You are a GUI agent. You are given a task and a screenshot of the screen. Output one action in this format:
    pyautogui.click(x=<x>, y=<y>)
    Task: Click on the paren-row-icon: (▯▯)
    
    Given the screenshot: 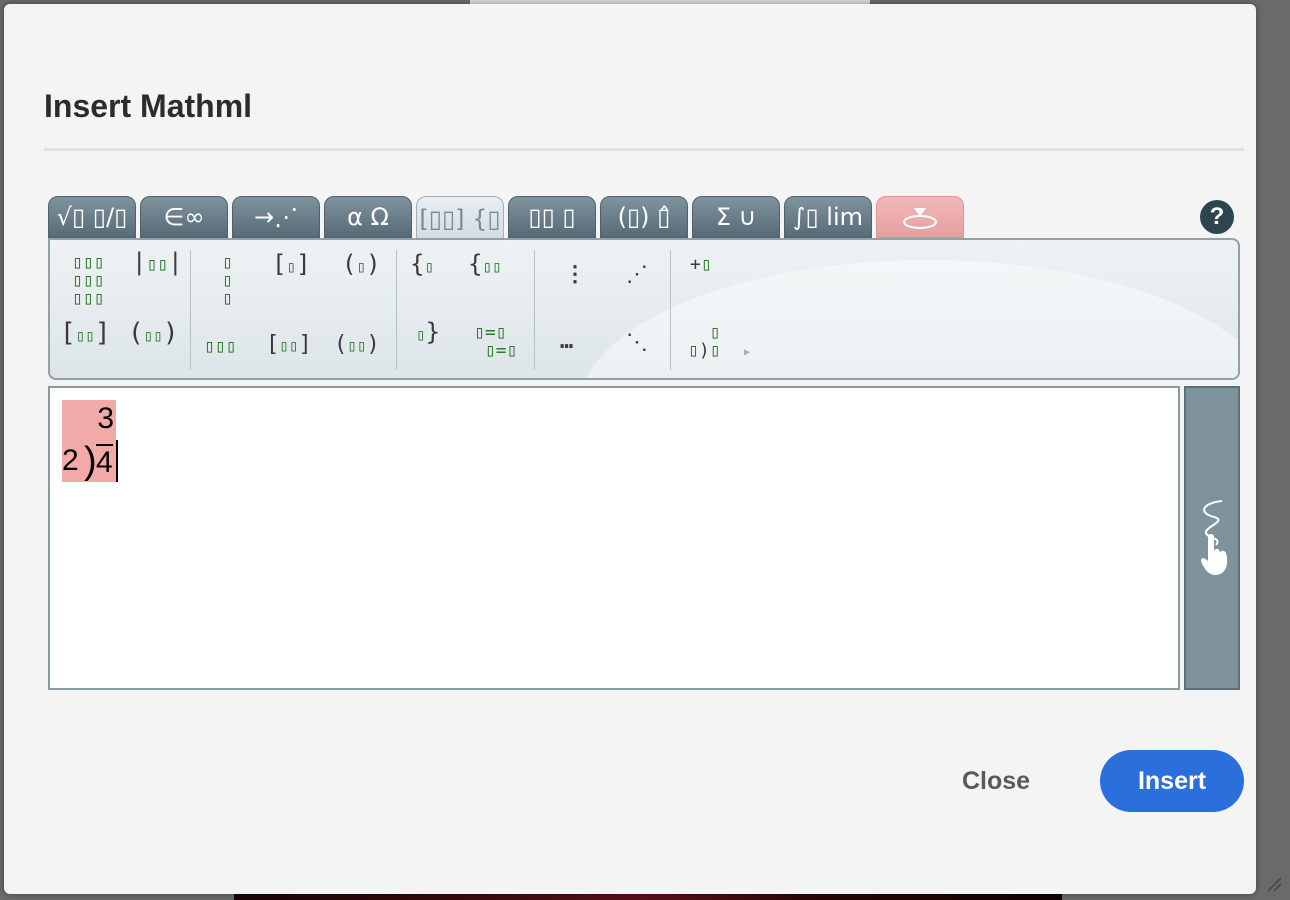 What is the action you would take?
    pyautogui.click(x=357, y=345)
    